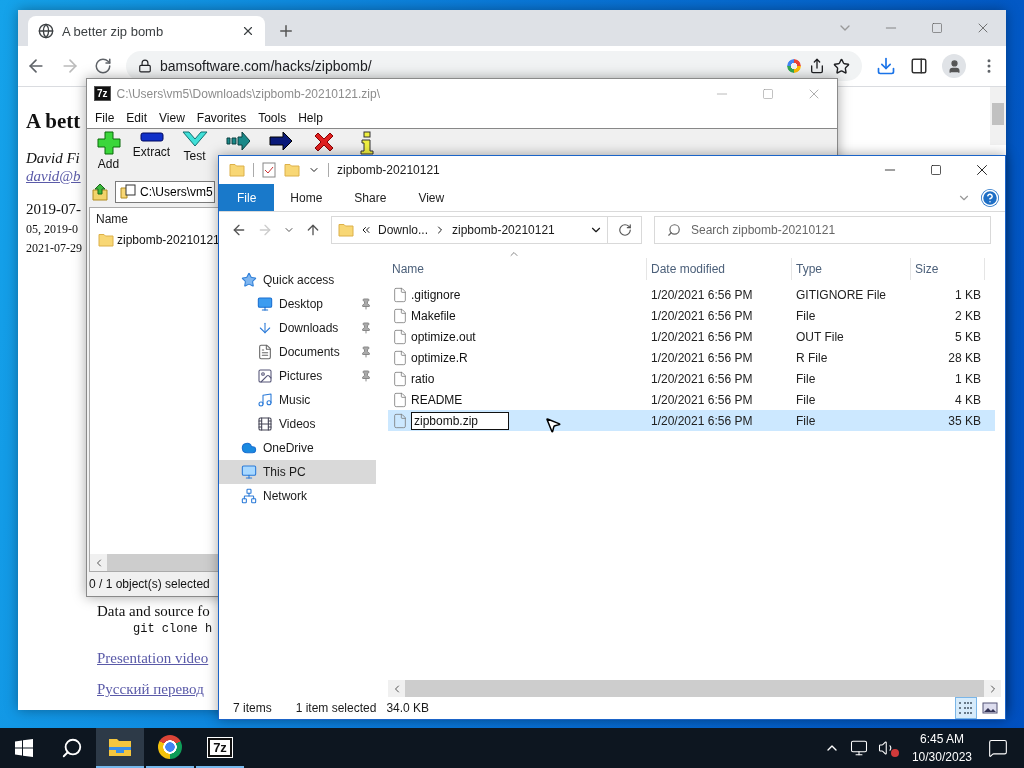  I want to click on date-text: 2019-07-, so click(53, 209).